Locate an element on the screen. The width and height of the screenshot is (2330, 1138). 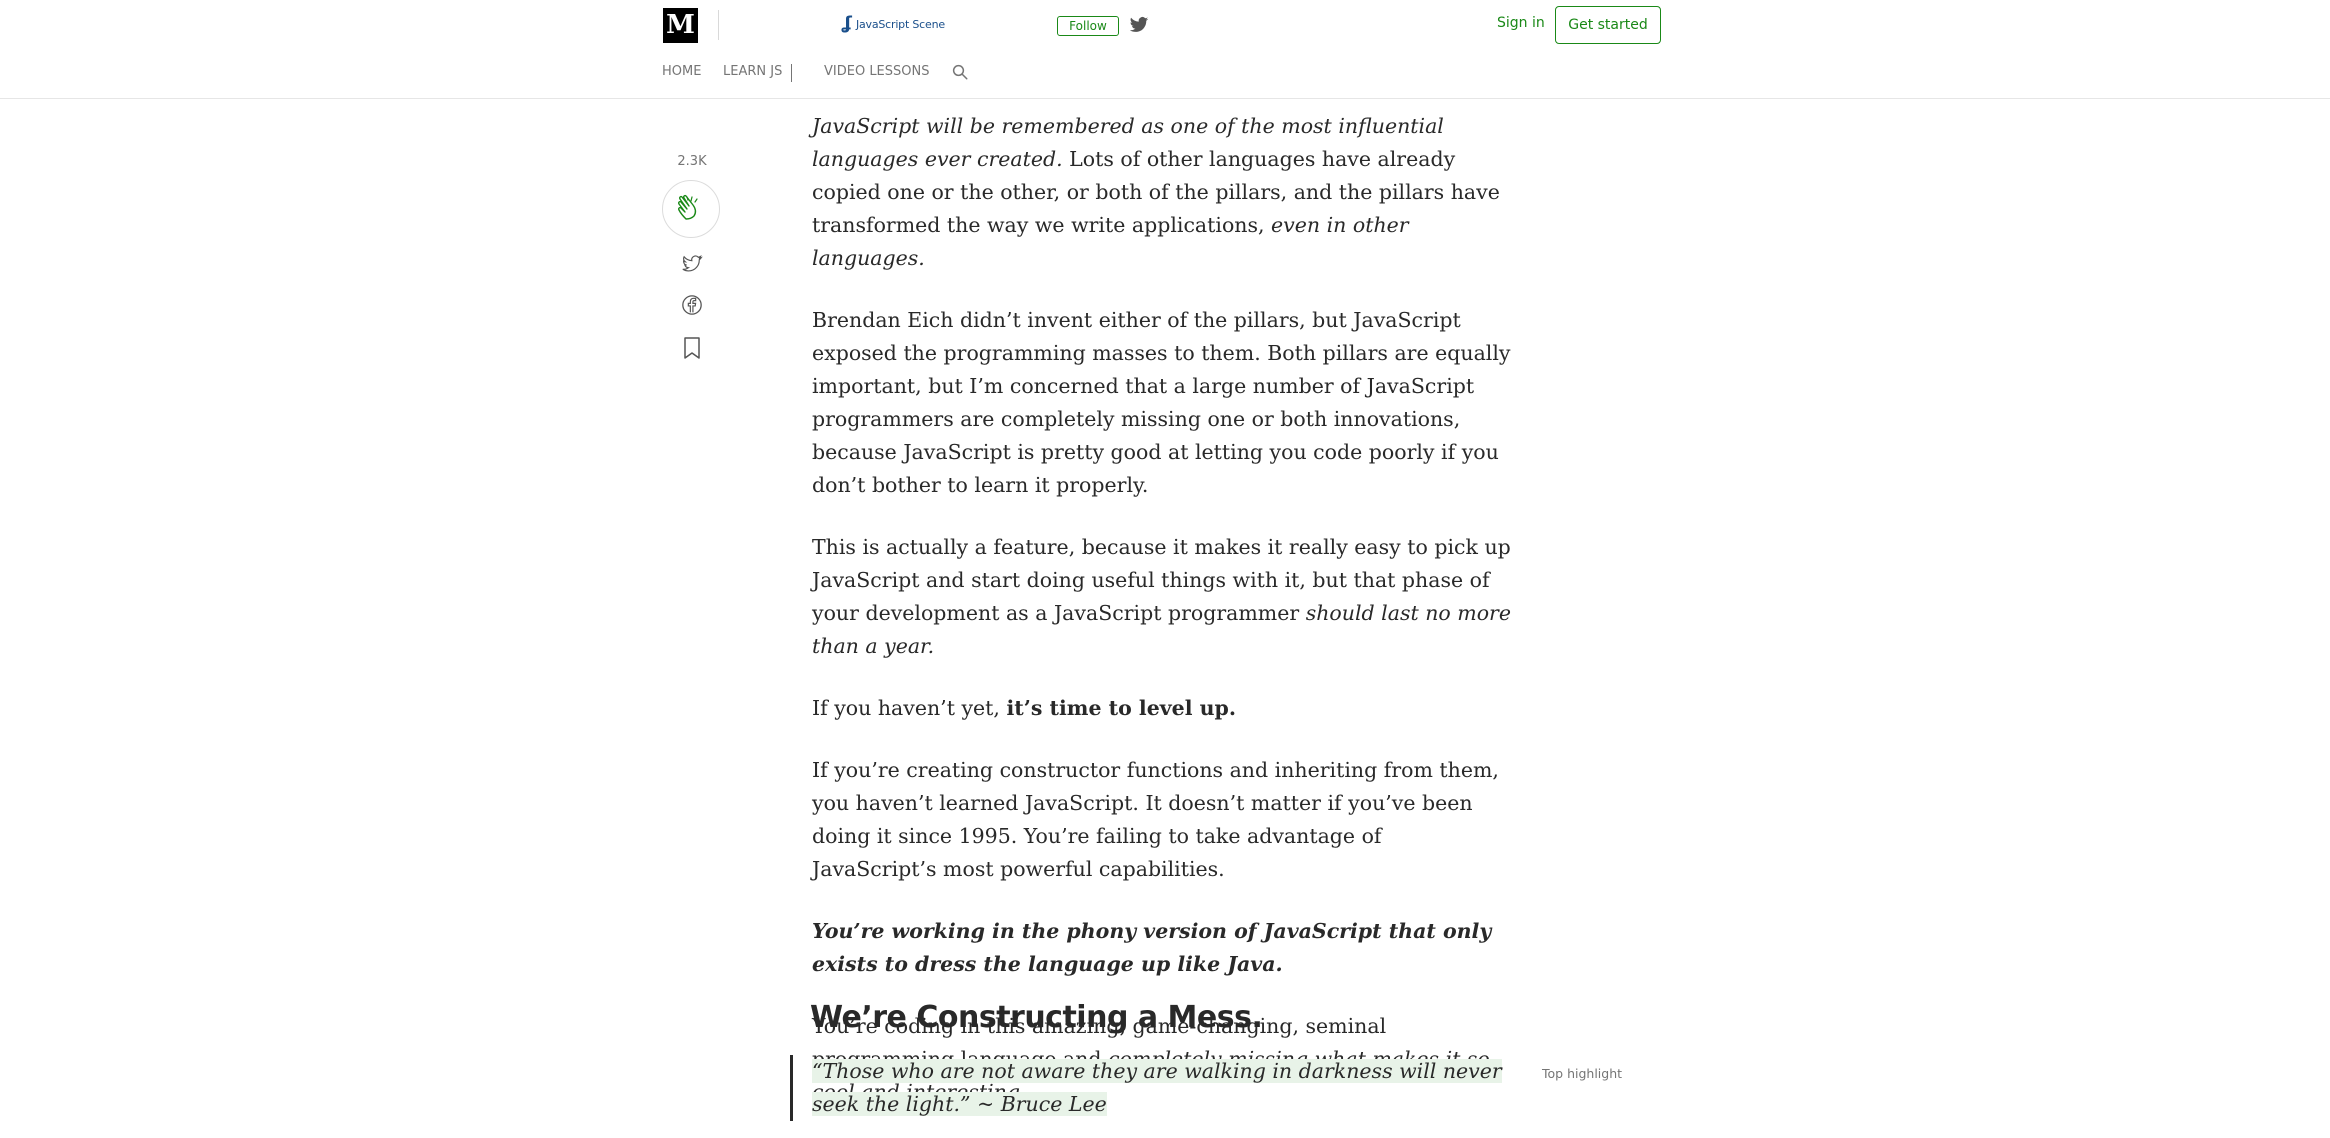
nav-item-home: HOME is located at coordinates (681, 71).